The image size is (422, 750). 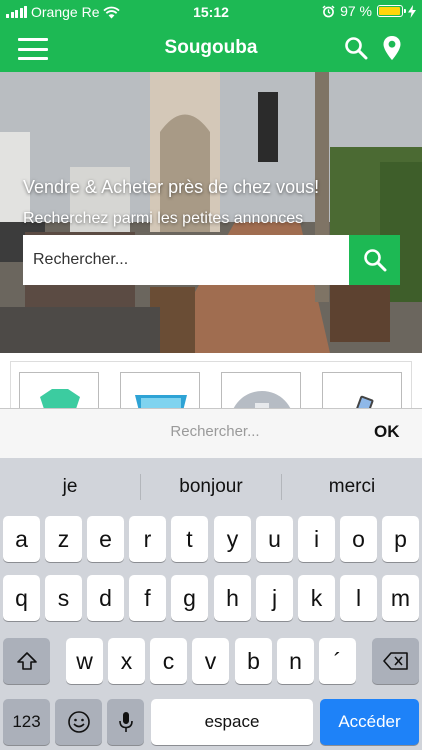 What do you see at coordinates (21, 598) in the screenshot?
I see `key-q: q` at bounding box center [21, 598].